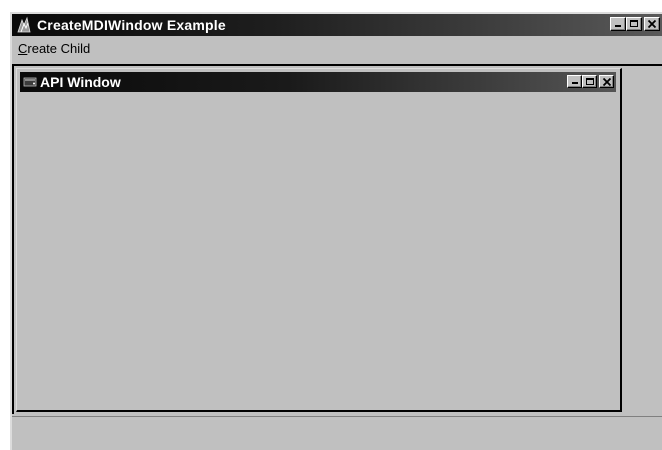 Image resolution: width=662 pixels, height=450 pixels. I want to click on app-caption-buttons, so click(635, 24).